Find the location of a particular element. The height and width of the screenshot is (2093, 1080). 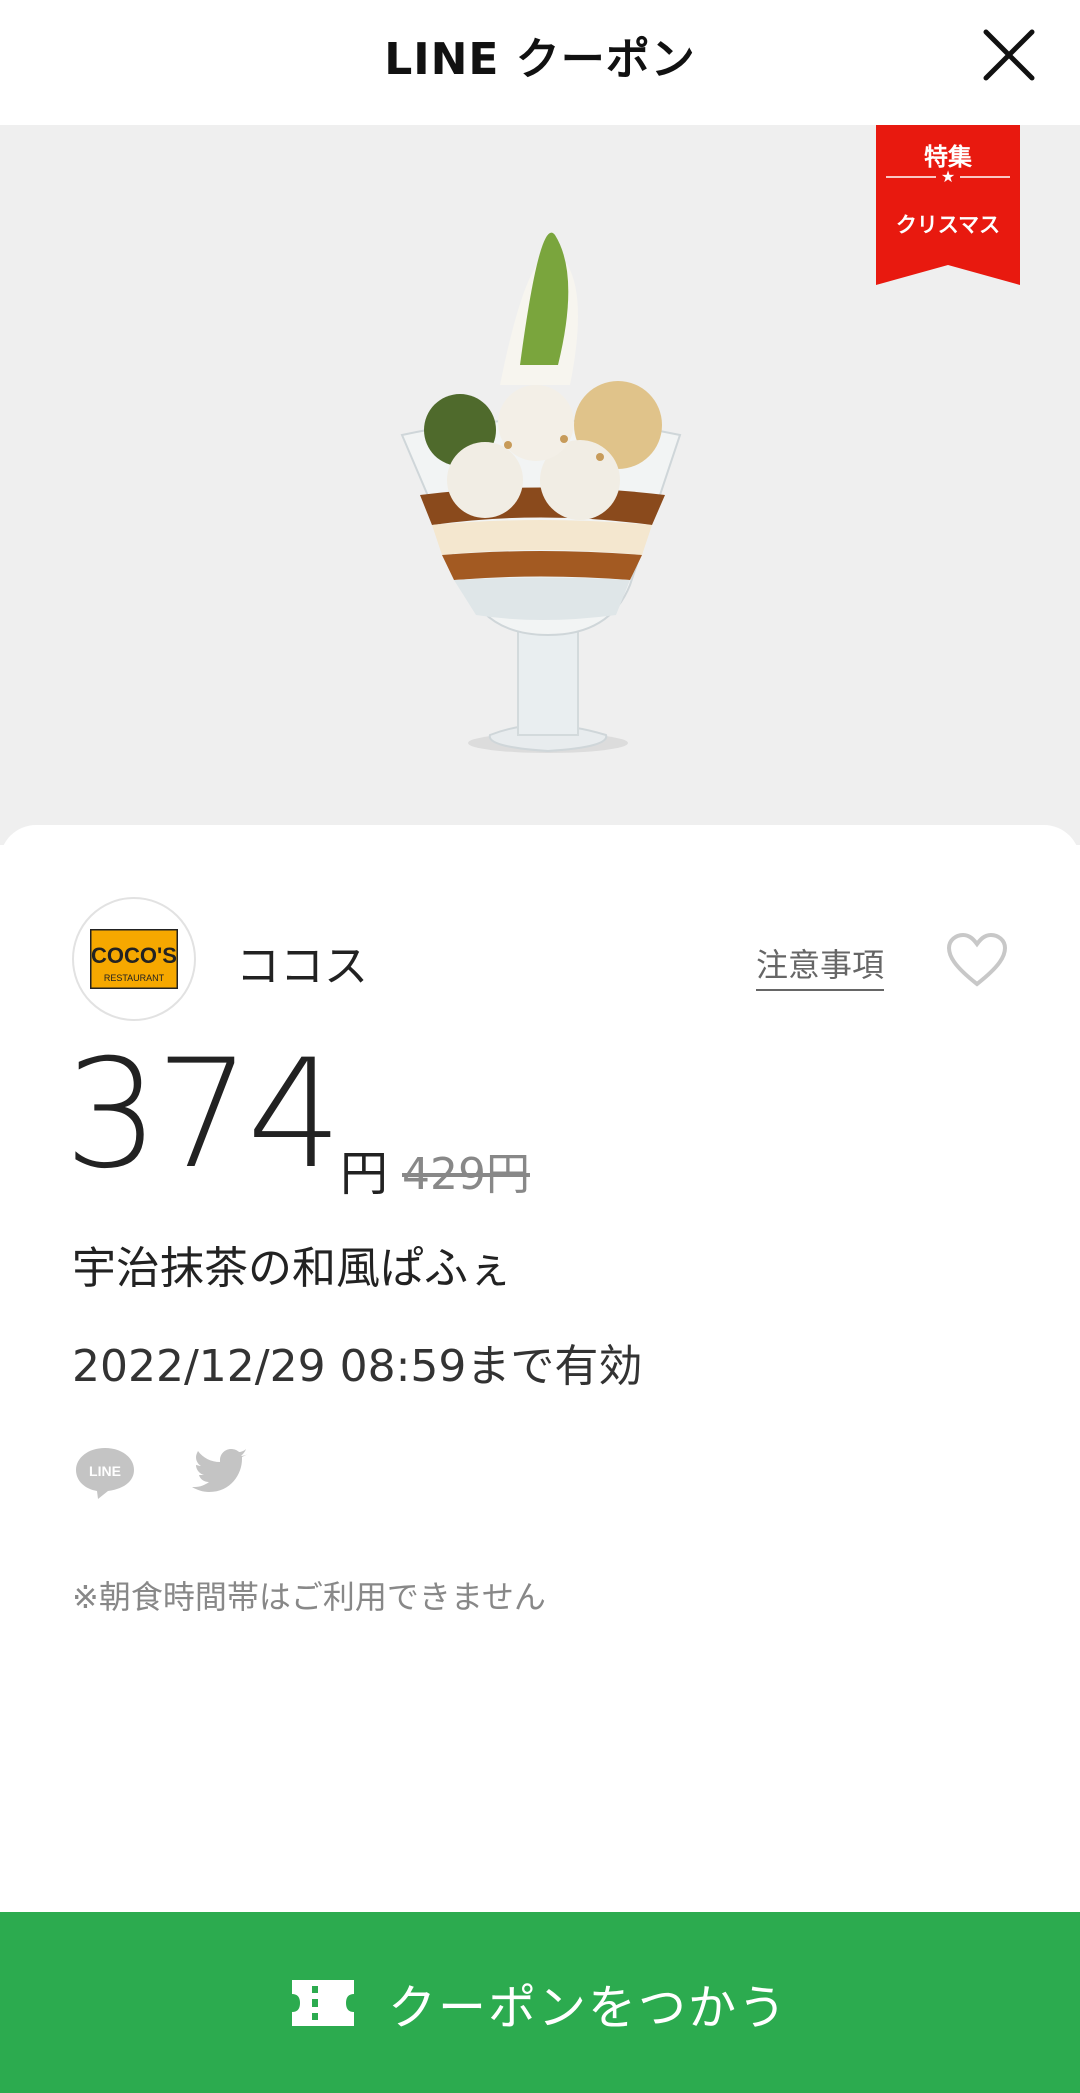

feature-ribbon: 特集 ★ クリスマス is located at coordinates (948, 205).